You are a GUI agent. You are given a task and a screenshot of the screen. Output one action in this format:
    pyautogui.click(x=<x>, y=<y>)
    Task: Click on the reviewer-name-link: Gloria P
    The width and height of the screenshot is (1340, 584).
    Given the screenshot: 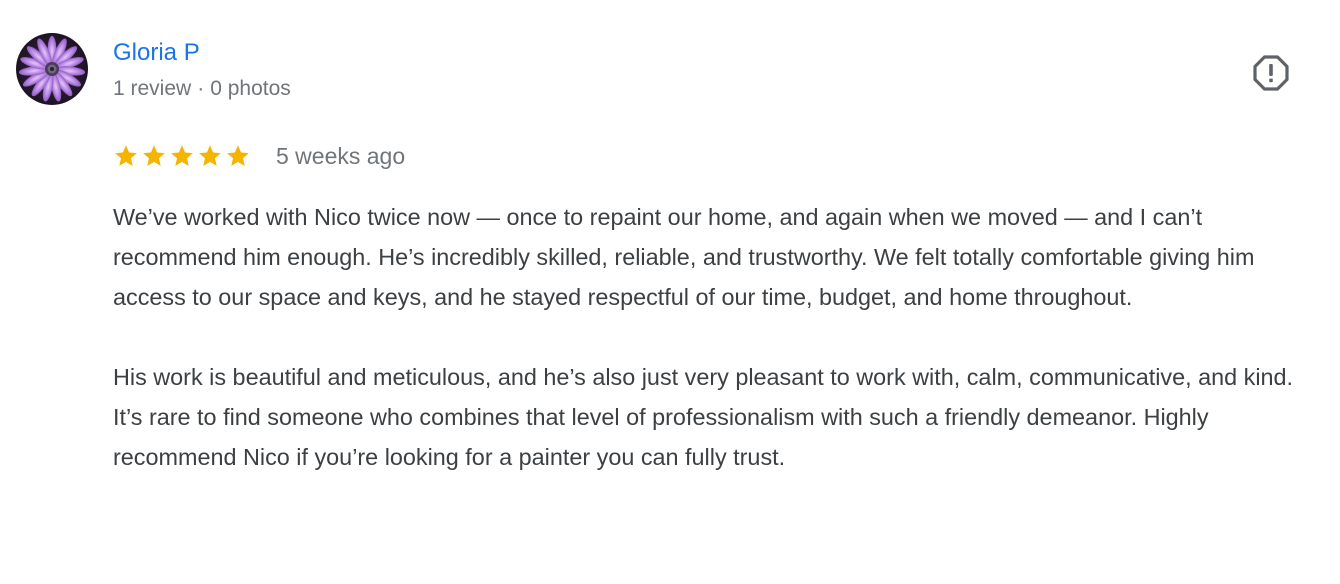 What is the action you would take?
    pyautogui.click(x=156, y=53)
    